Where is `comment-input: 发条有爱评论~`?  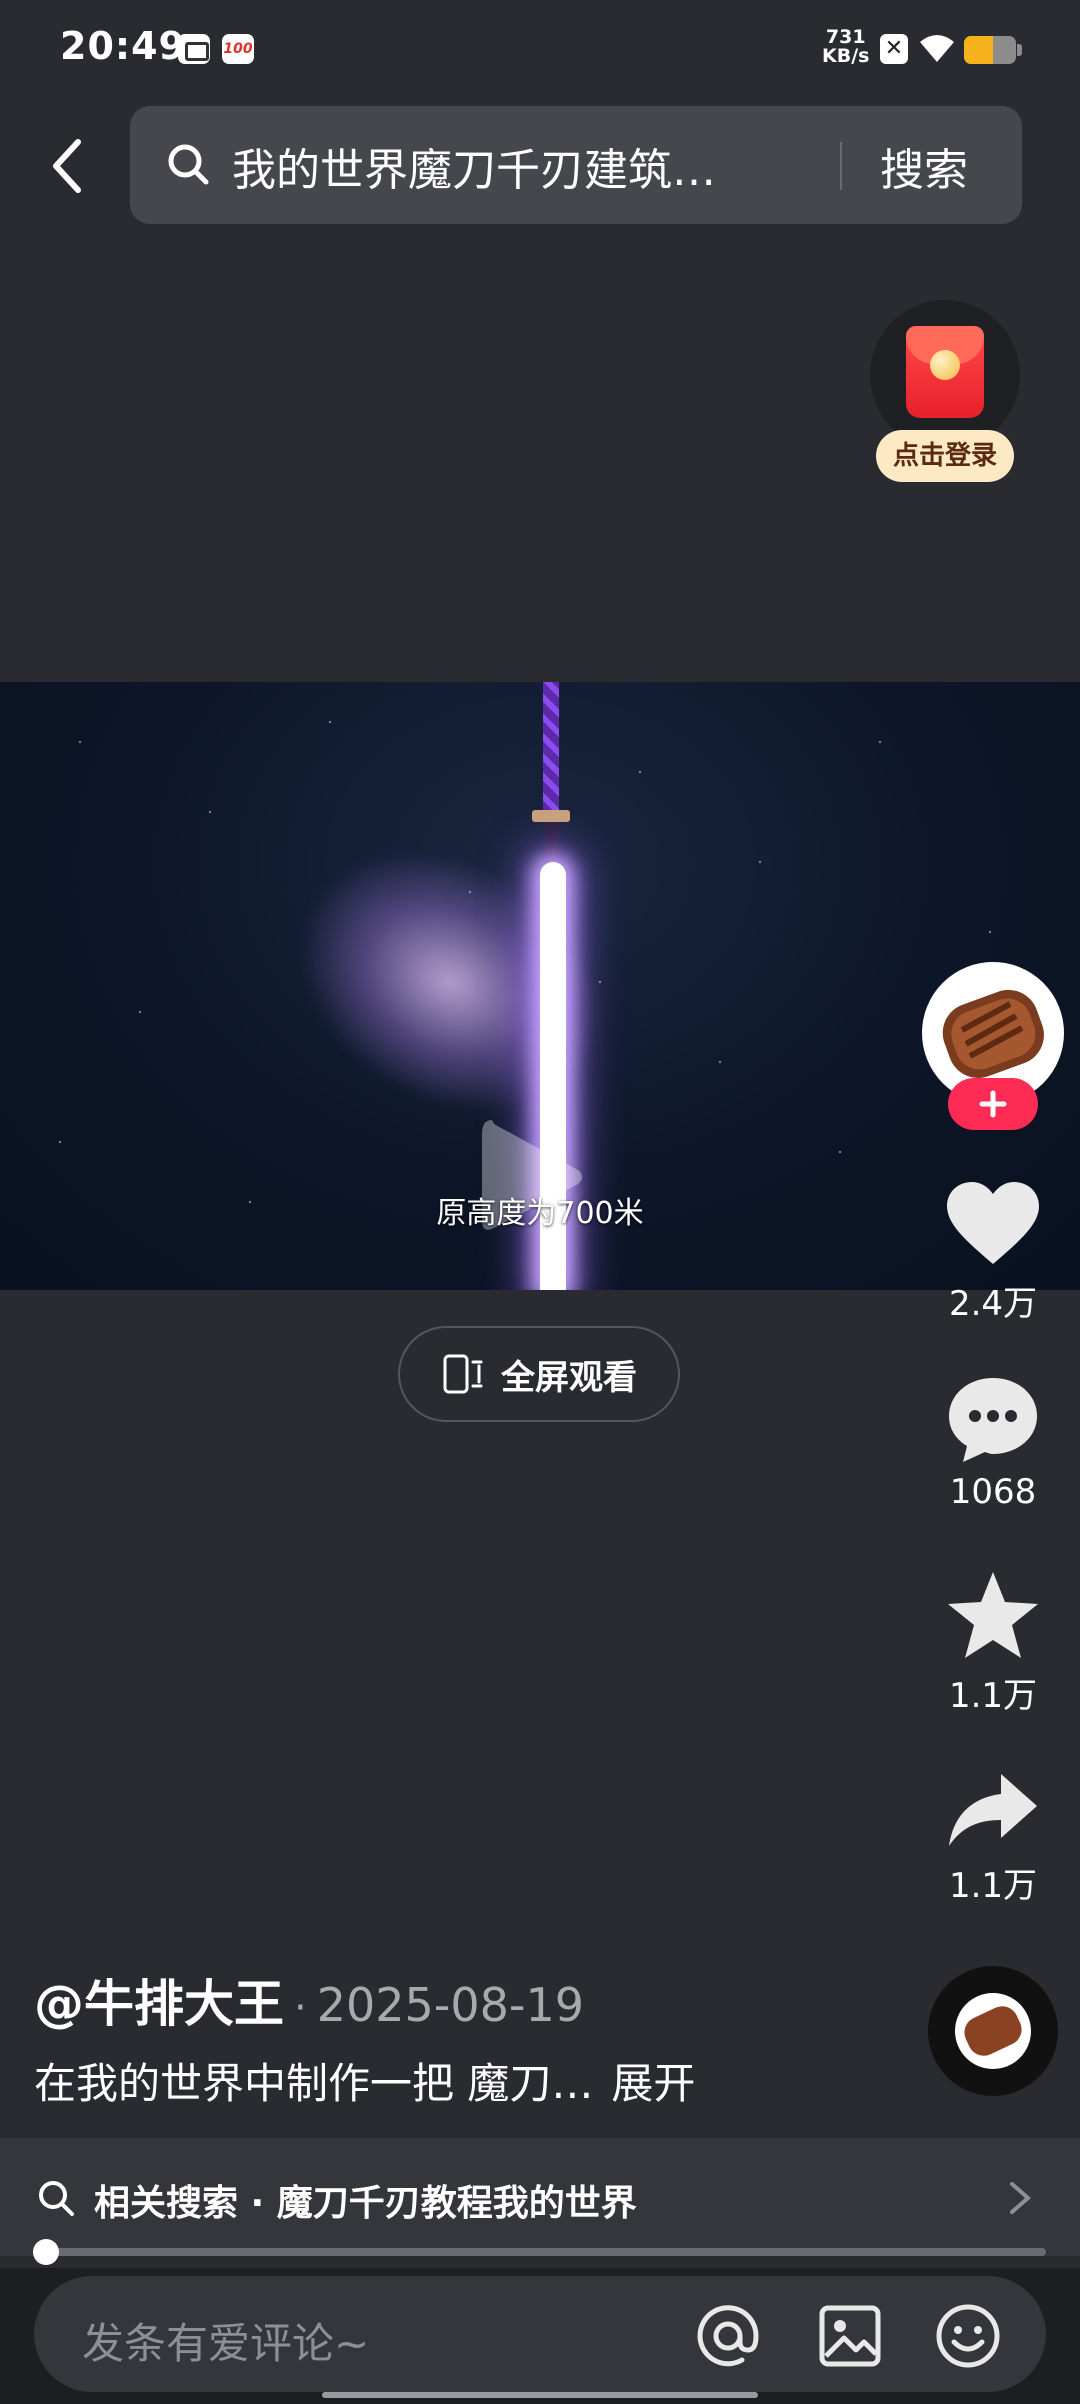
comment-input: 发条有爱评论~ is located at coordinates (540, 2334).